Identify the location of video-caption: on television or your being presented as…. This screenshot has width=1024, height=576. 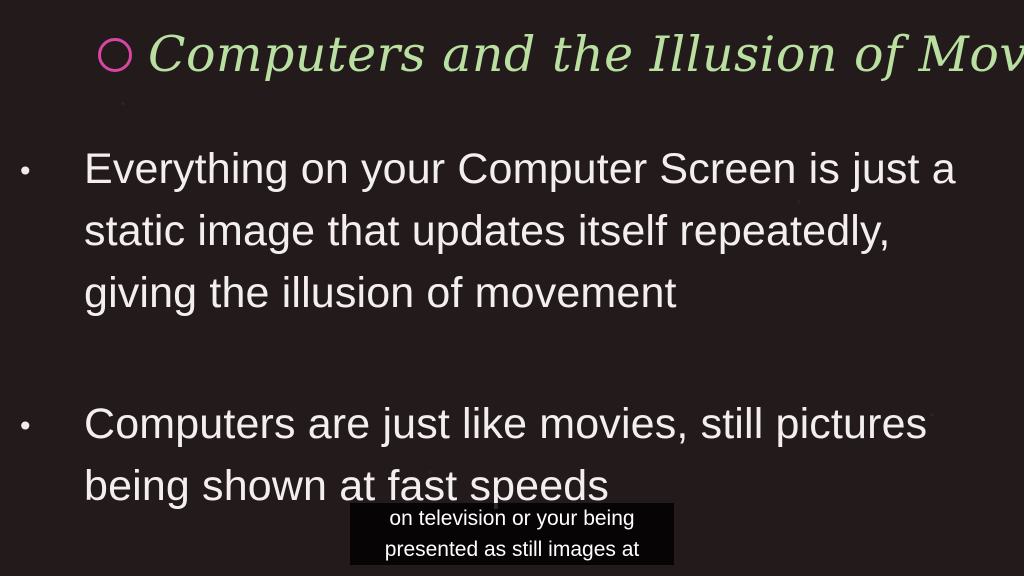
(512, 534).